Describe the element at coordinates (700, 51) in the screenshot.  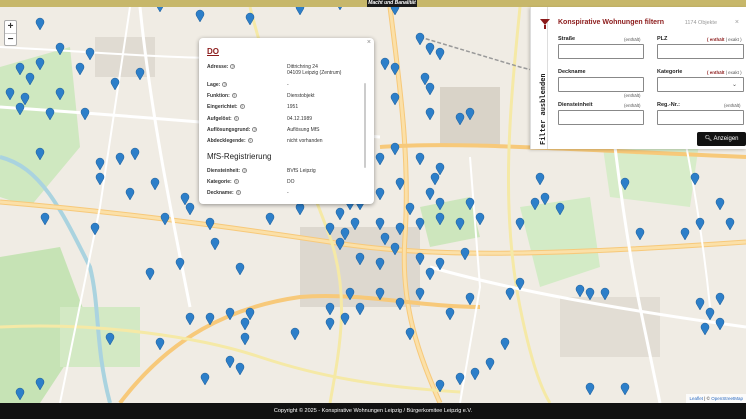
I see `plz-input` at that location.